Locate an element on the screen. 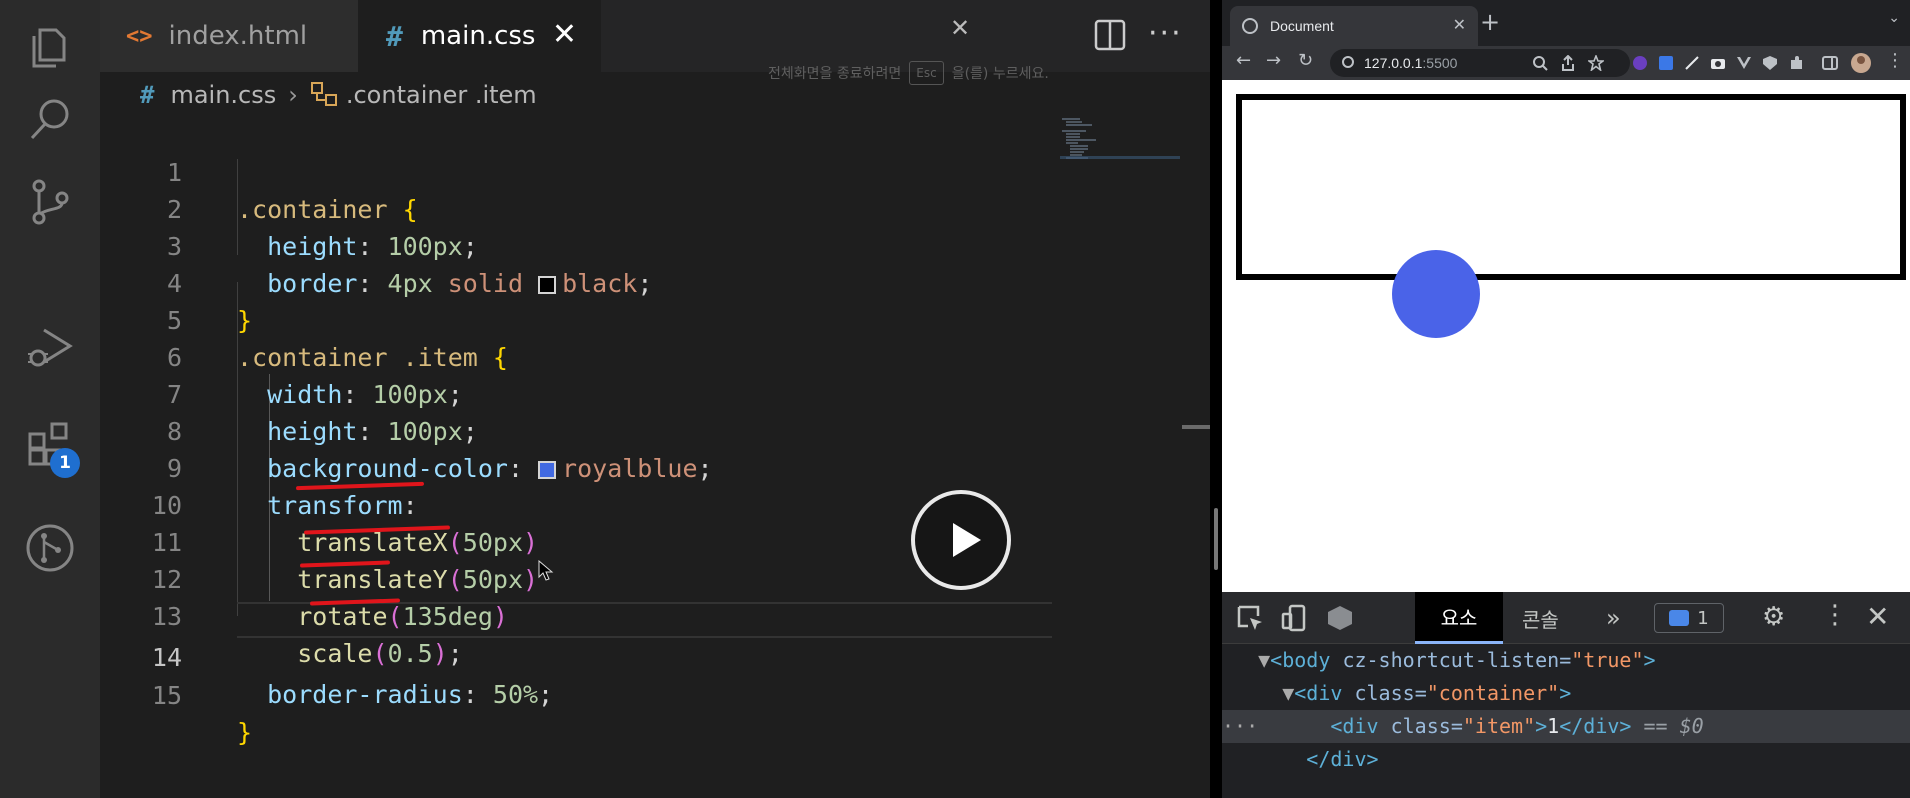  pen-icon is located at coordinates (1692, 63).